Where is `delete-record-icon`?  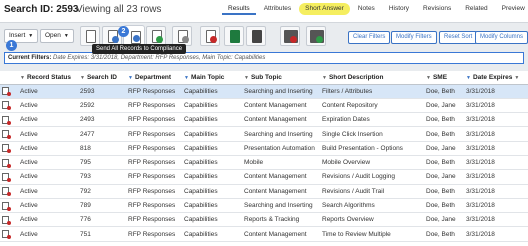 delete-record-icon is located at coordinates (210, 36).